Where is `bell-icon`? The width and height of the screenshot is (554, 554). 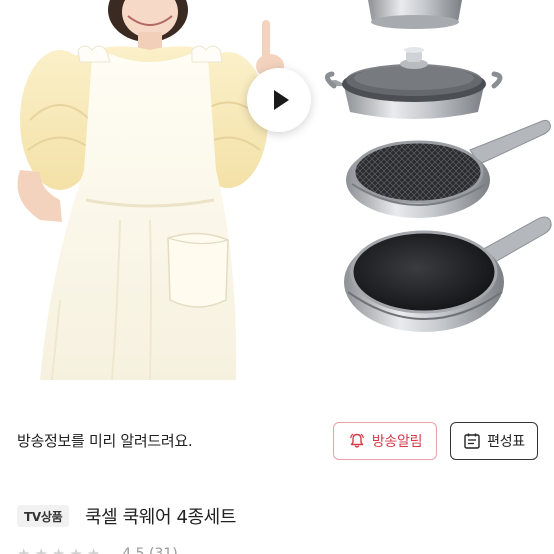 bell-icon is located at coordinates (357, 440).